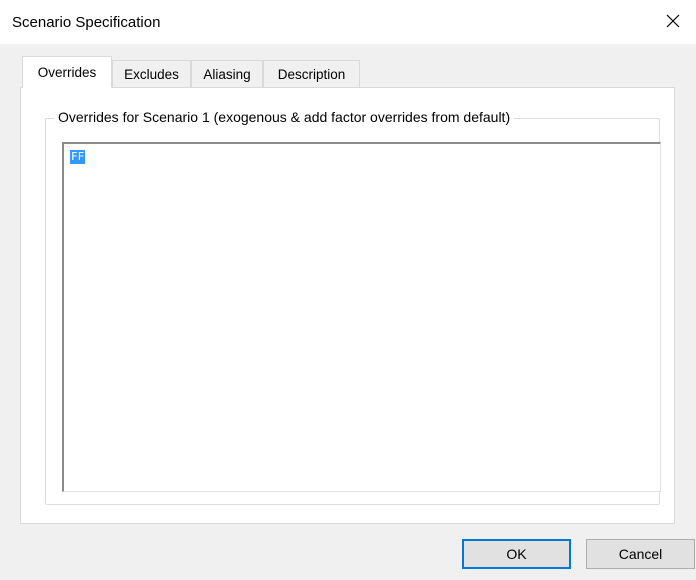 Image resolution: width=696 pixels, height=580 pixels. I want to click on tab-overrides: Overrides, so click(67, 72).